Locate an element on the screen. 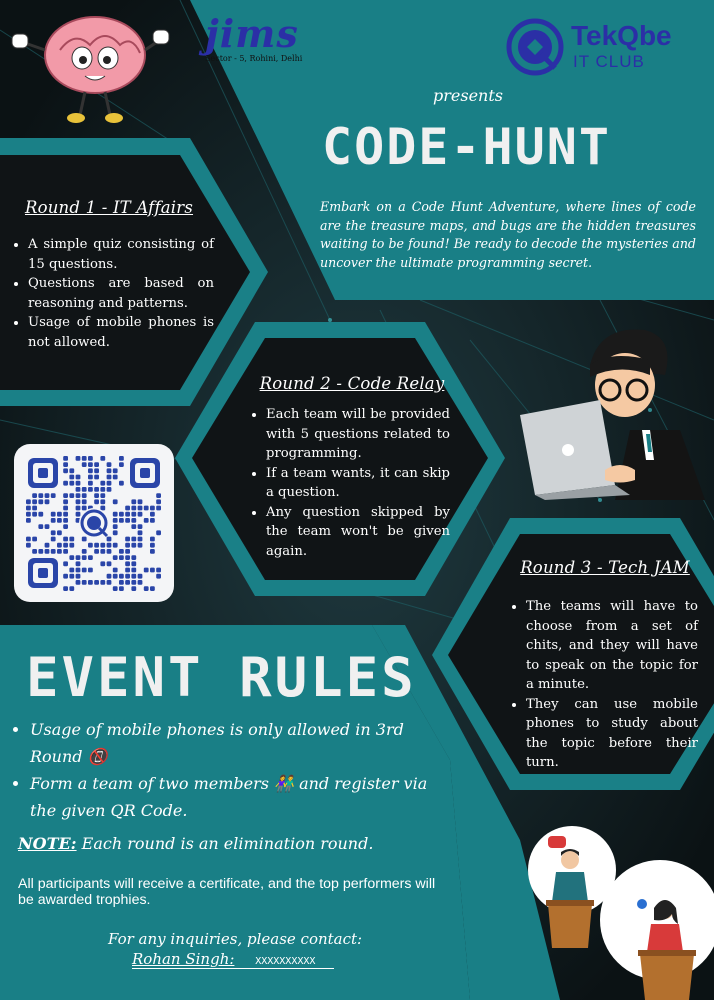 The height and width of the screenshot is (1000, 714). event-rules-heading: EVENT RULES is located at coordinates (221, 677).